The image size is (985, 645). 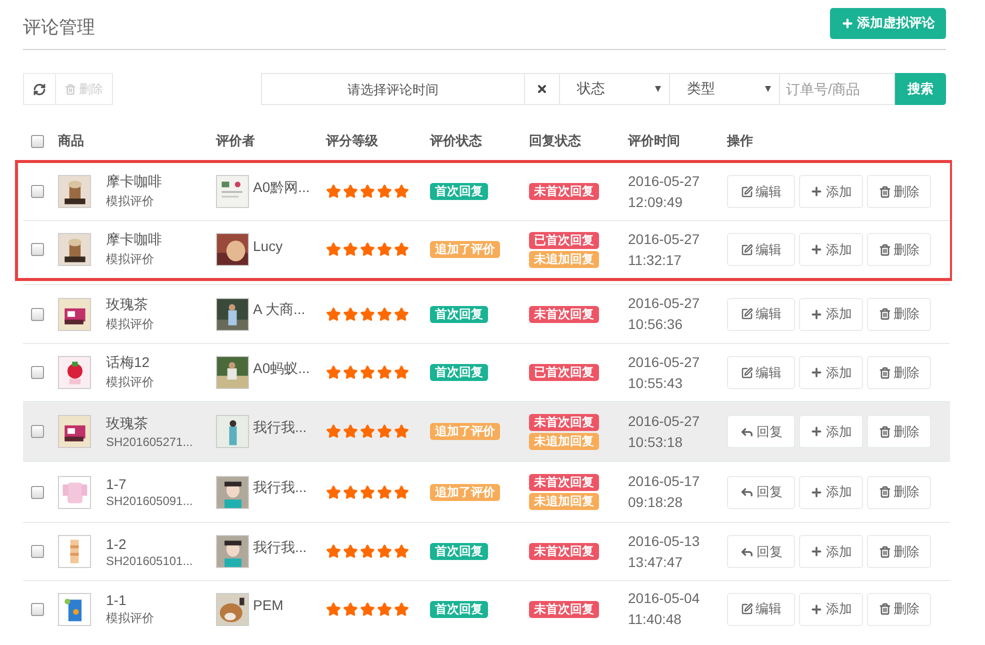 I want to click on reply-status-badge: 已首次回复, so click(x=564, y=372).